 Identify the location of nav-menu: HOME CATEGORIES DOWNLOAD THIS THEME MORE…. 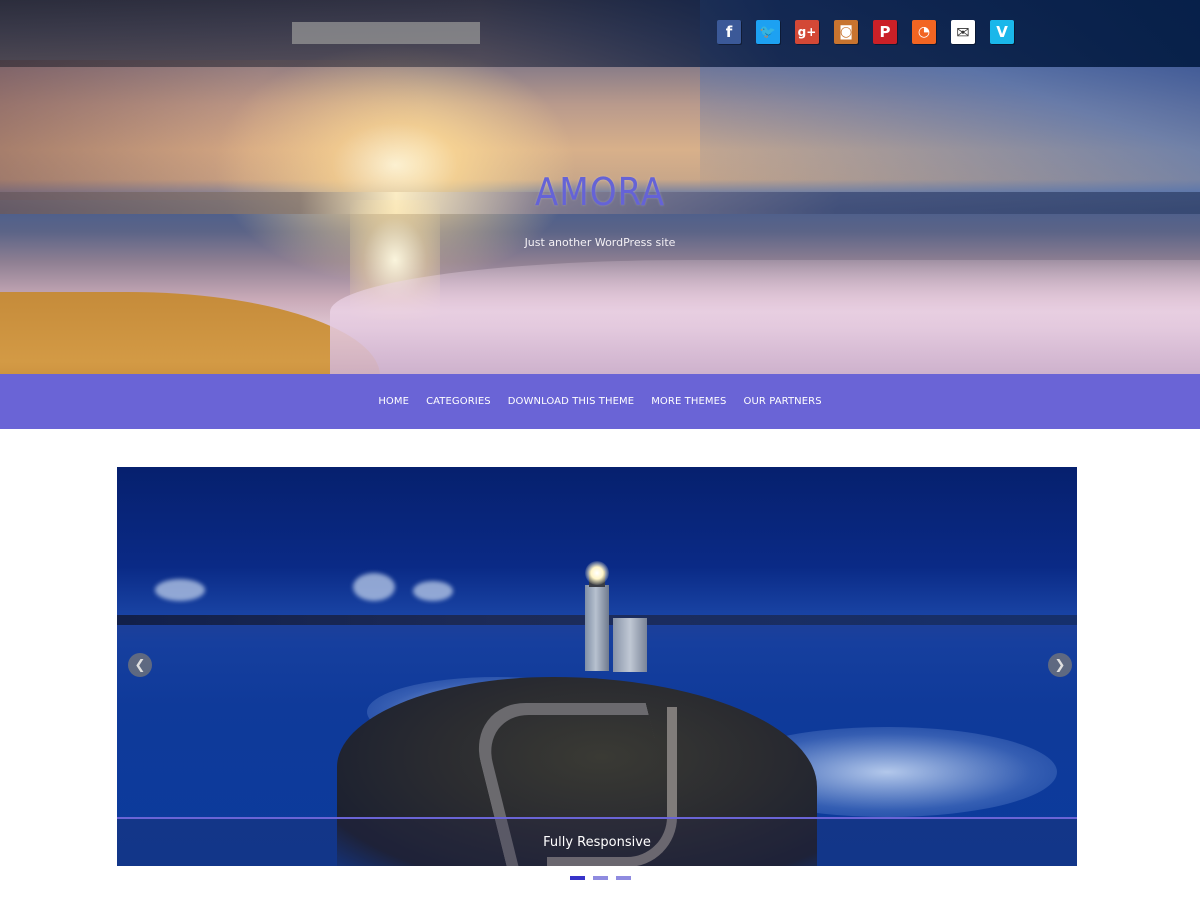
(599, 401).